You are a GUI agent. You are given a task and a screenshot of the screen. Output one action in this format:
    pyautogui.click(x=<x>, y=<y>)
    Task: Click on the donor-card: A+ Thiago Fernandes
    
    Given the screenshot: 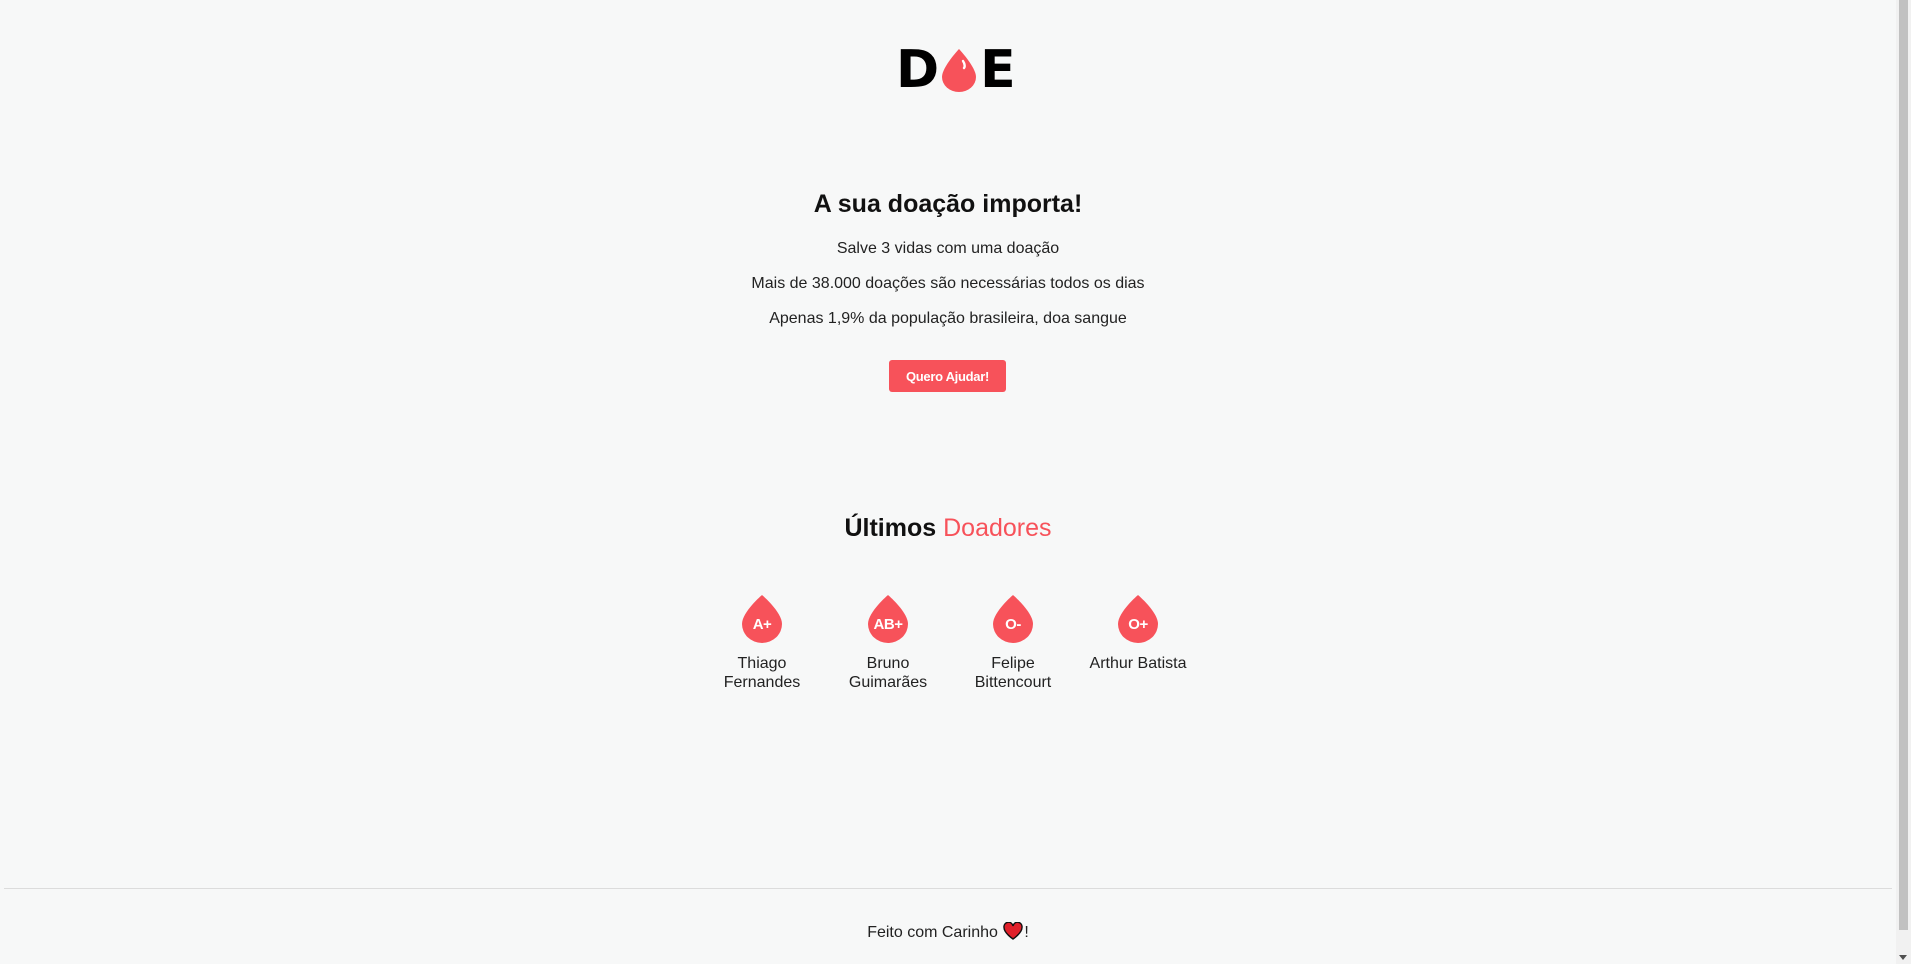 What is the action you would take?
    pyautogui.click(x=762, y=643)
    